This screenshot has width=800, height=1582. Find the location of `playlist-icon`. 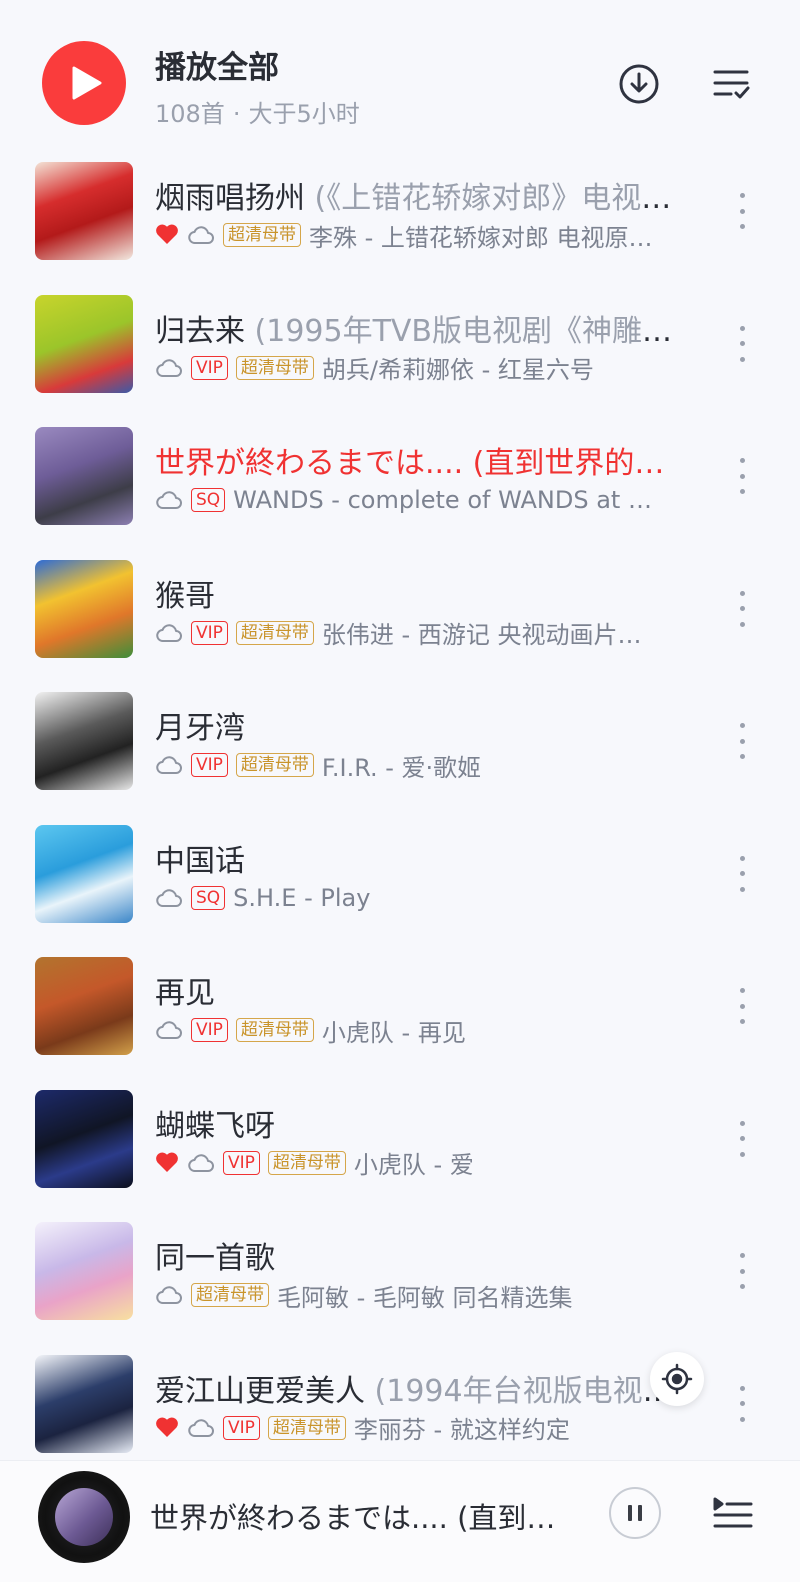

playlist-icon is located at coordinates (733, 1512).